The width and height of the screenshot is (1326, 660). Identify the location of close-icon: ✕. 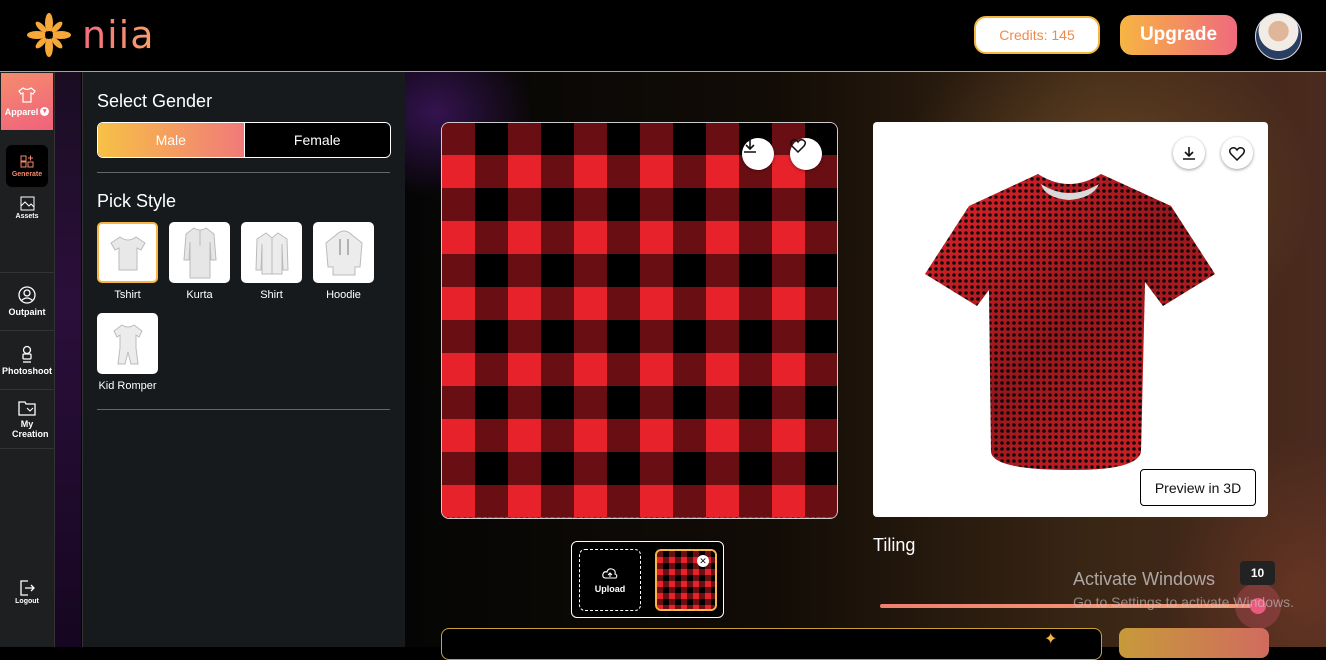
(703, 560).